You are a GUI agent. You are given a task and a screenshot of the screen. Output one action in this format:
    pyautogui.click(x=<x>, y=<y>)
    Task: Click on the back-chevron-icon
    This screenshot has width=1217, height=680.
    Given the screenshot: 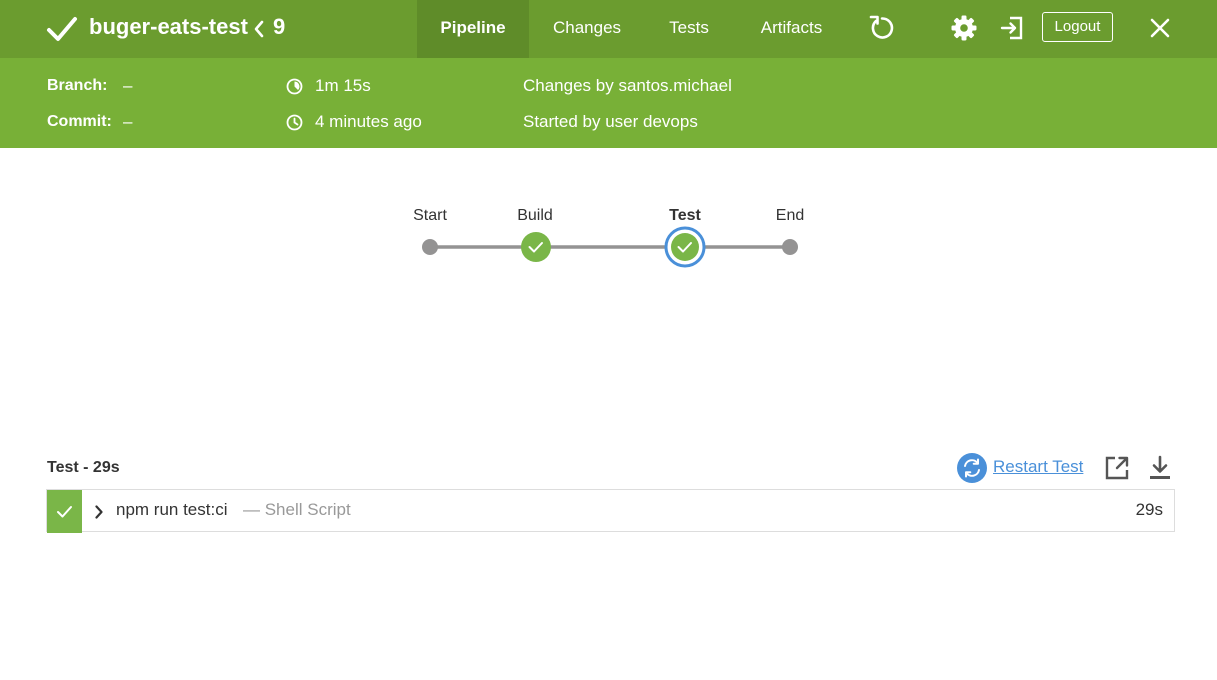 What is the action you would take?
    pyautogui.click(x=259, y=29)
    